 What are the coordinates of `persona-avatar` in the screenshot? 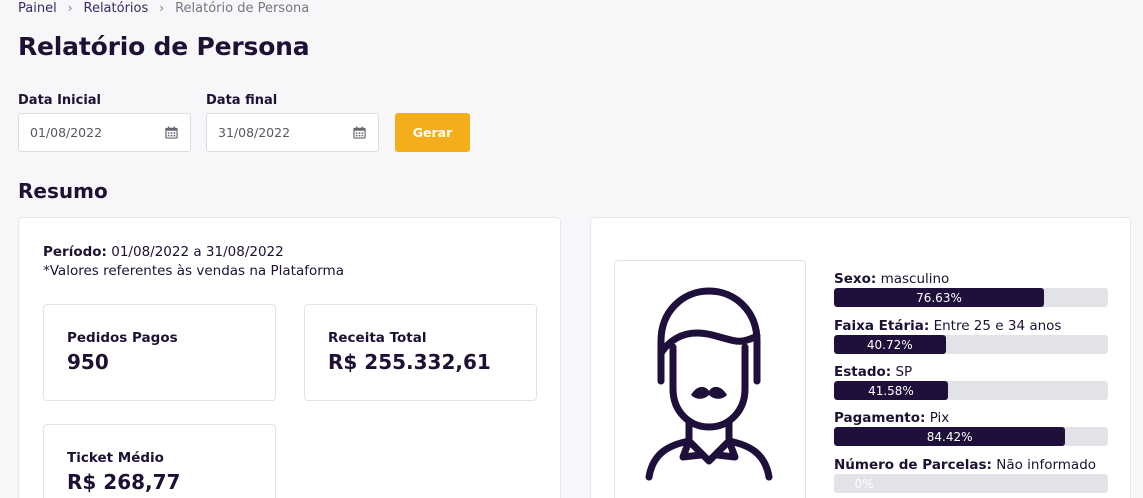 It's located at (710, 379).